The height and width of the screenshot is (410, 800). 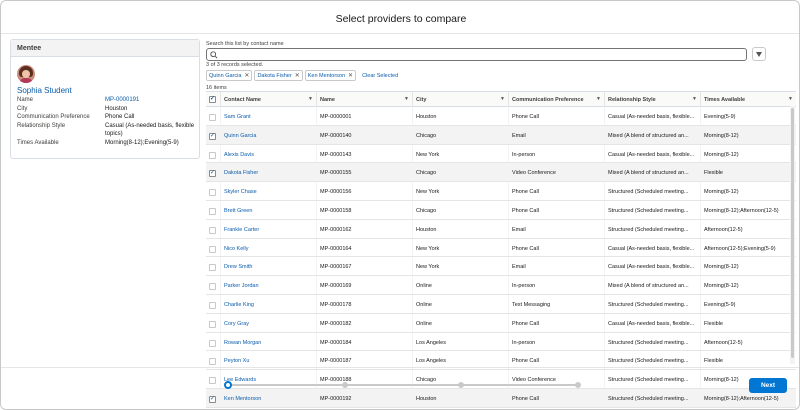 What do you see at coordinates (25, 100) in the screenshot?
I see `field-label: Name` at bounding box center [25, 100].